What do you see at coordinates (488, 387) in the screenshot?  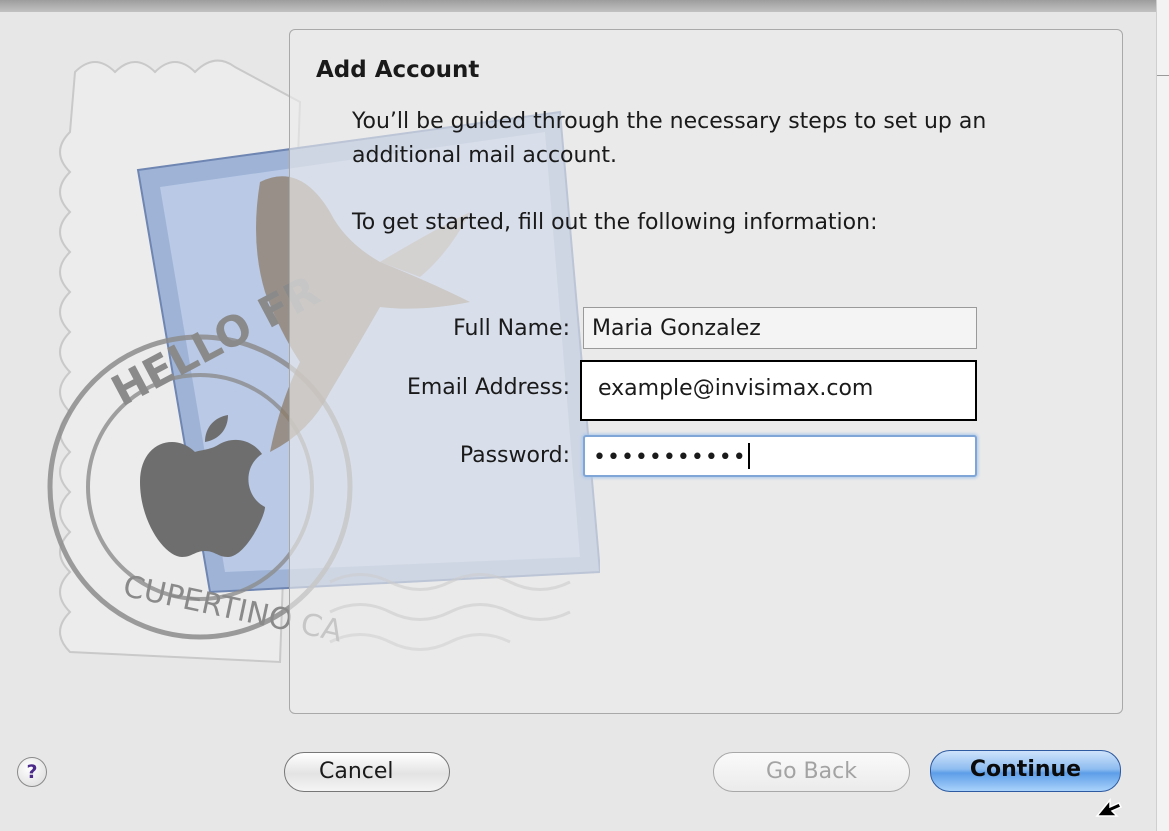 I see `email-address-label: Email Address:` at bounding box center [488, 387].